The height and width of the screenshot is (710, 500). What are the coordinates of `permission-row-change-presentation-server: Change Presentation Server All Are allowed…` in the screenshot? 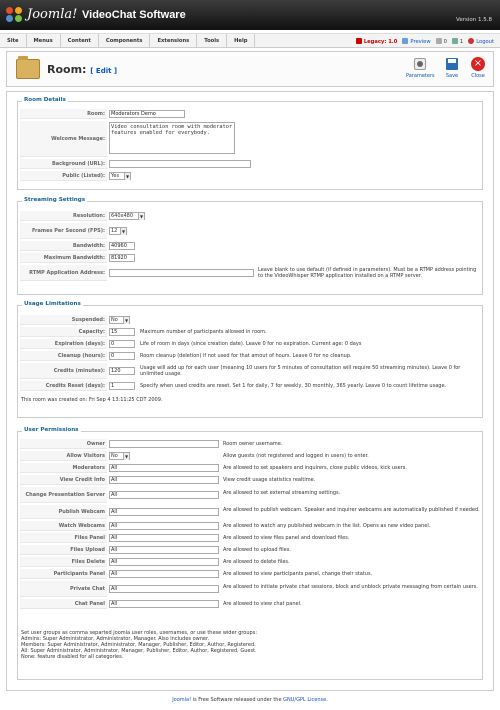 It's located at (251, 495).